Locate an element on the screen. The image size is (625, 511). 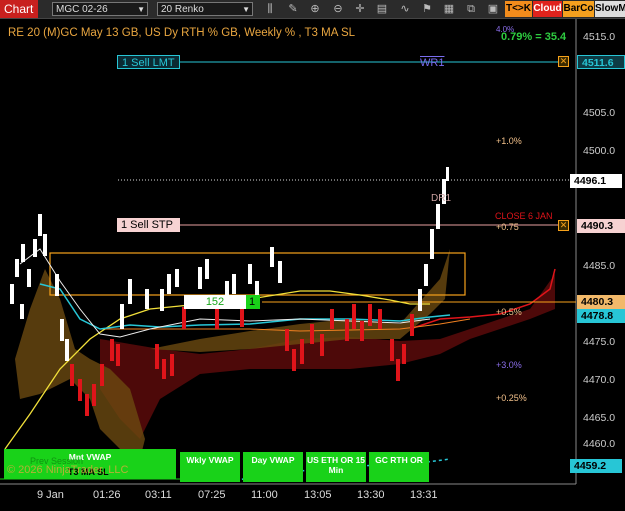
x-tick: 13:30 is located at coordinates (371, 495).